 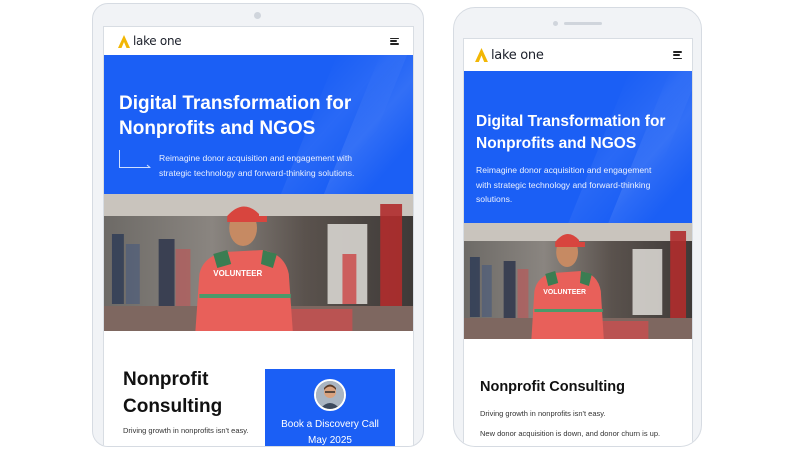 I want to click on tablet-camera, so click(x=257, y=15).